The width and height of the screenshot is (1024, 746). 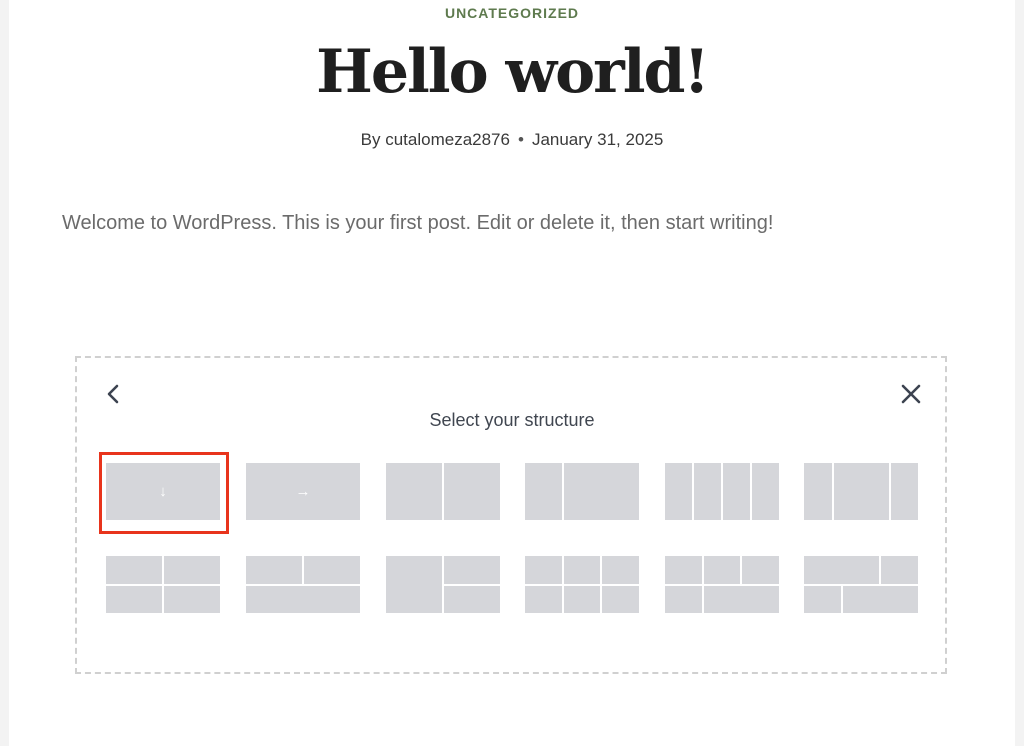 I want to click on close-icon, so click(x=911, y=394).